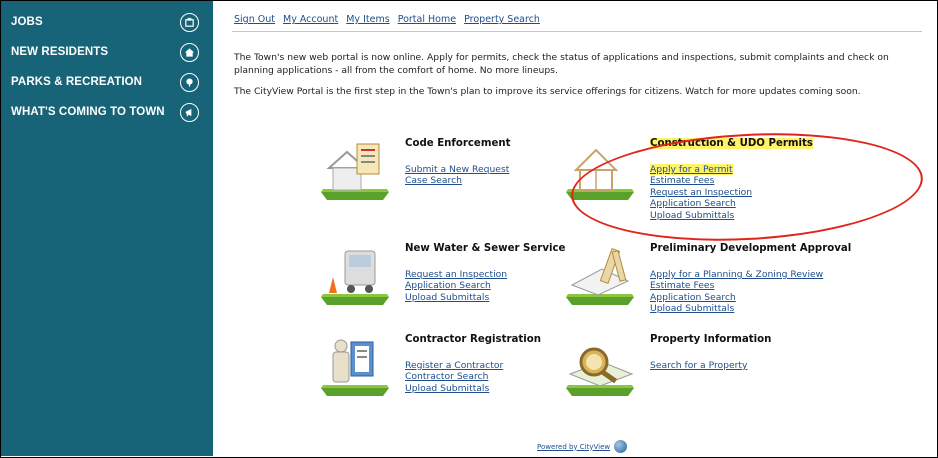 The height and width of the screenshot is (458, 938). What do you see at coordinates (600, 371) in the screenshot?
I see `magnifier-map-icon` at bounding box center [600, 371].